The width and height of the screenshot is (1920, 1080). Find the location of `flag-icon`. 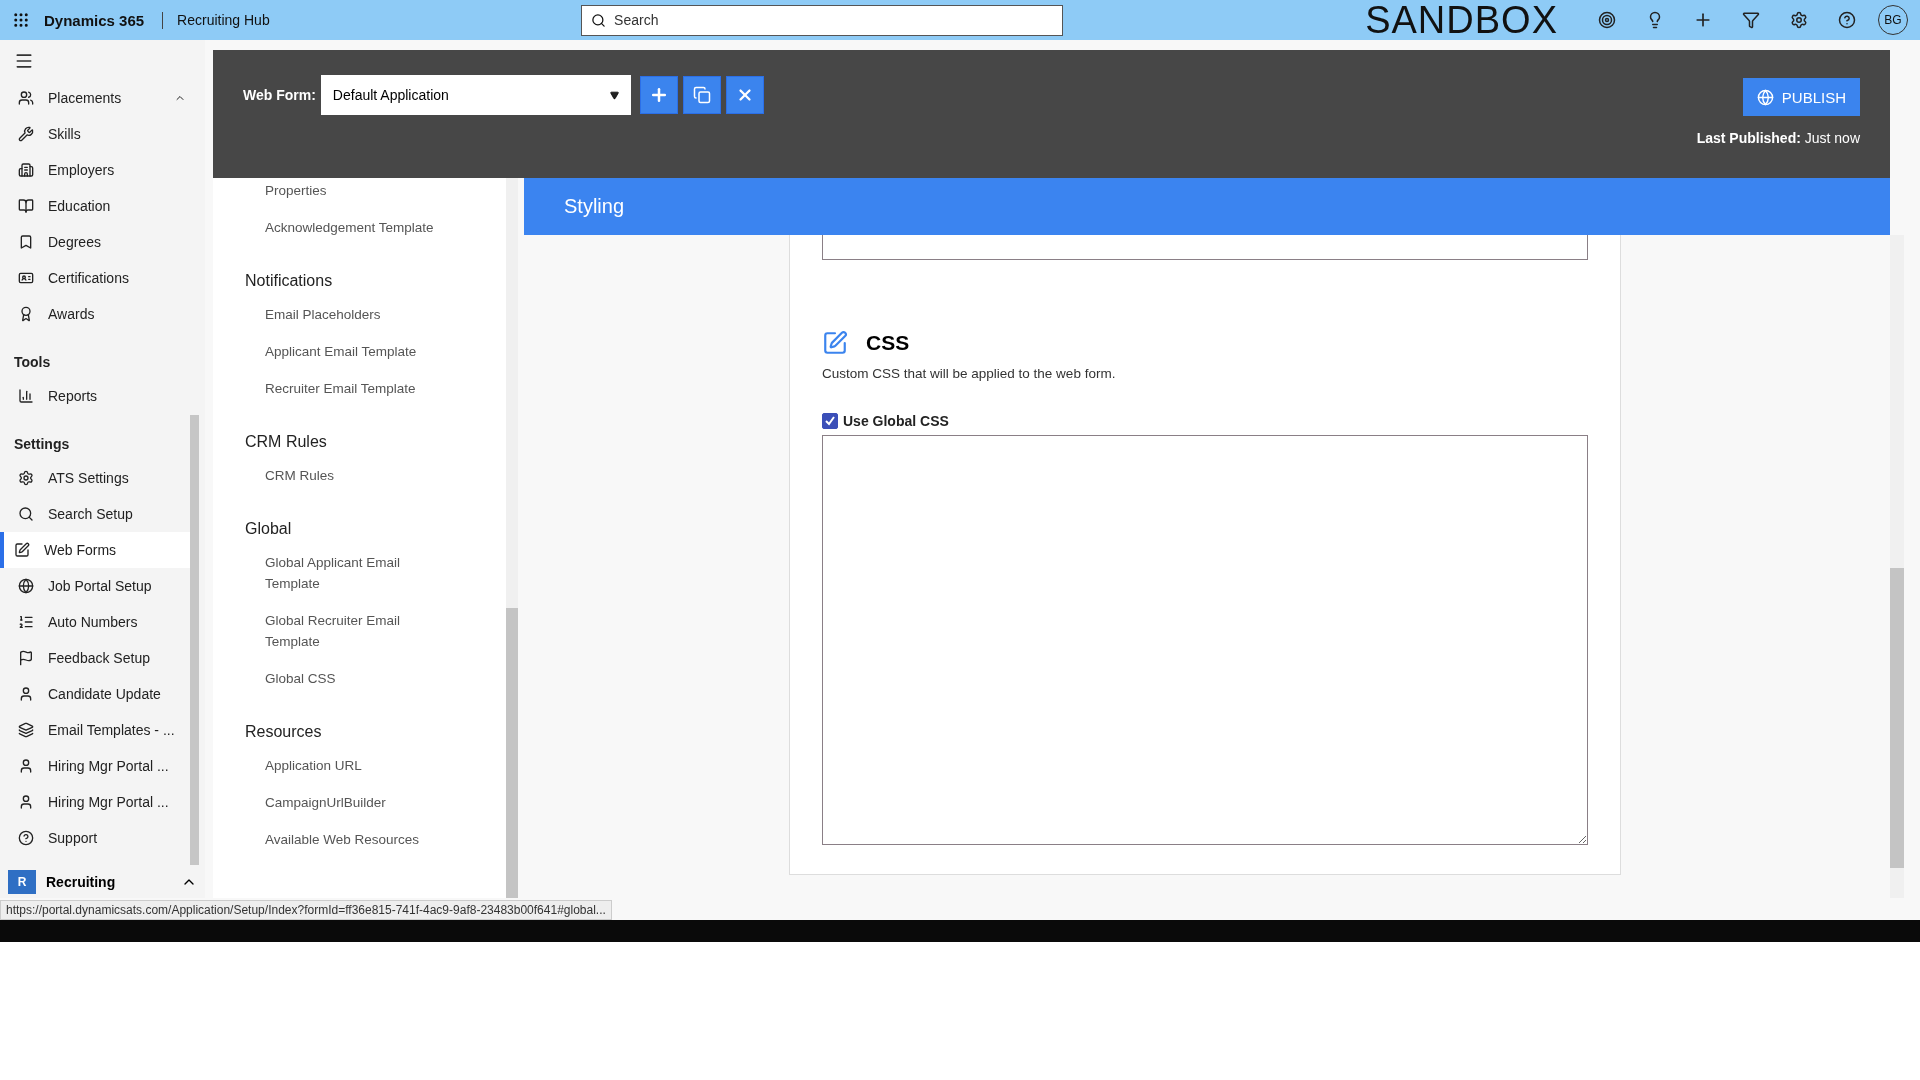

flag-icon is located at coordinates (26, 658).